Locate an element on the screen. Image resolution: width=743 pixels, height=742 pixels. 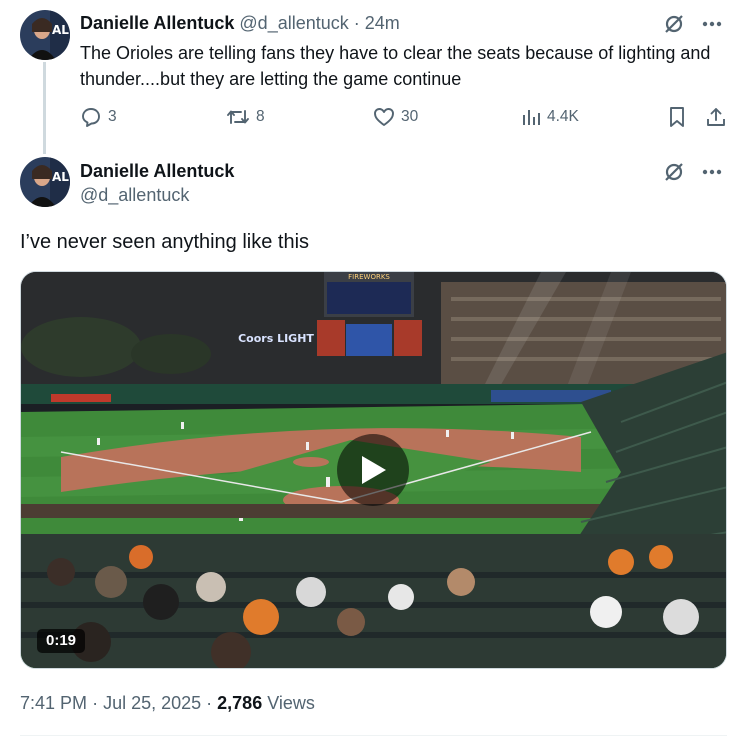
views-label: Views is located at coordinates (291, 703).